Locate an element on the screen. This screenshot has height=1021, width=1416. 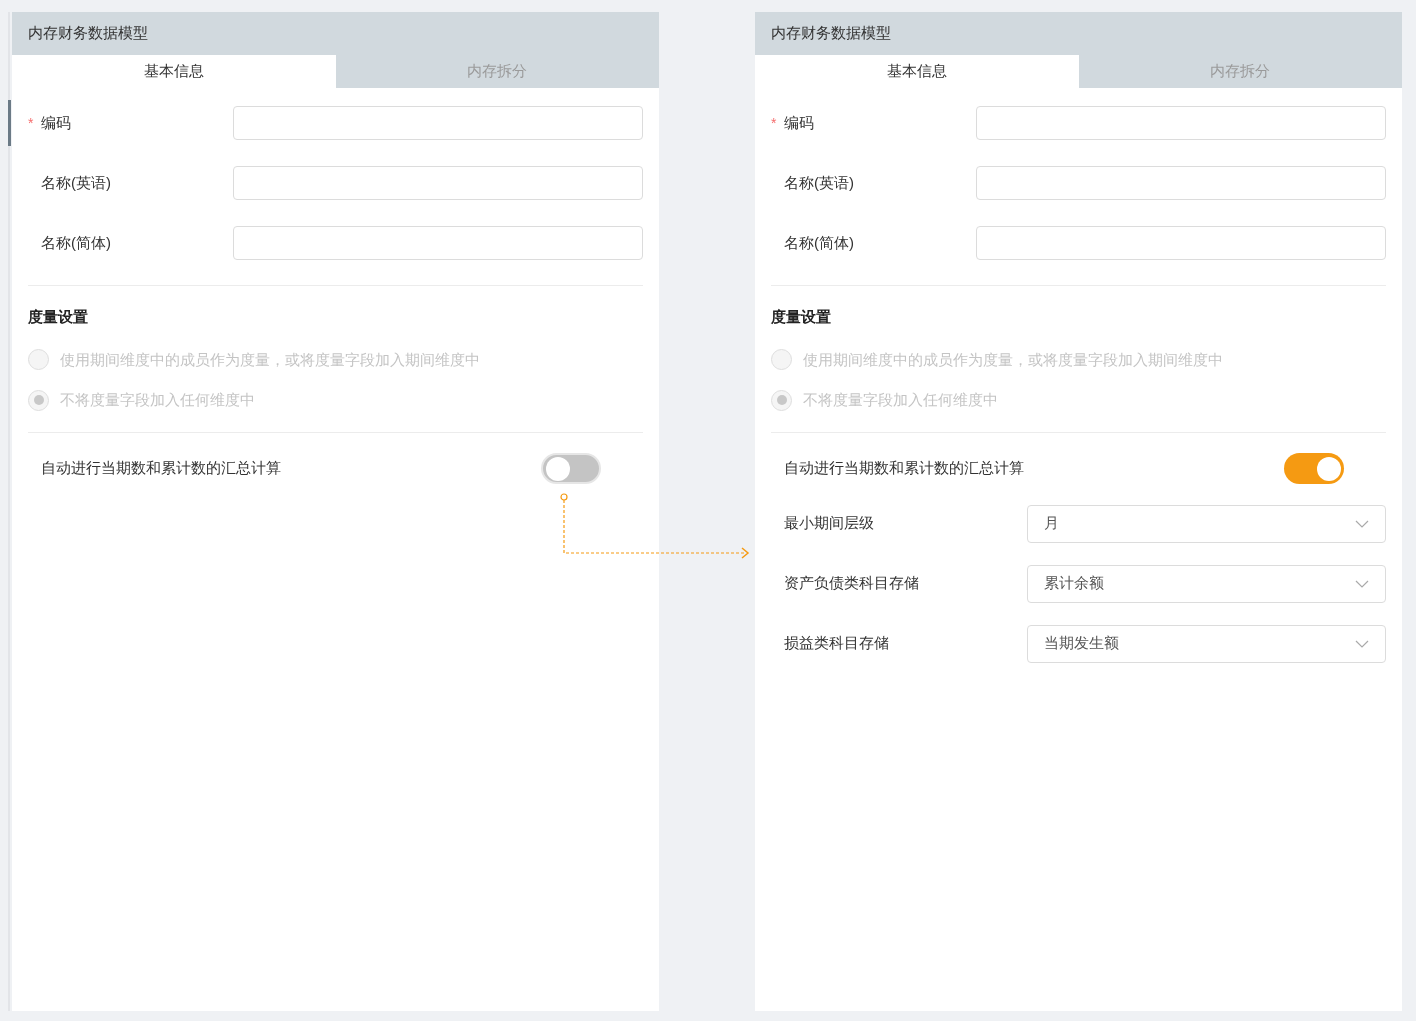
dropdown-select: 当期发生额 is located at coordinates (1206, 643).